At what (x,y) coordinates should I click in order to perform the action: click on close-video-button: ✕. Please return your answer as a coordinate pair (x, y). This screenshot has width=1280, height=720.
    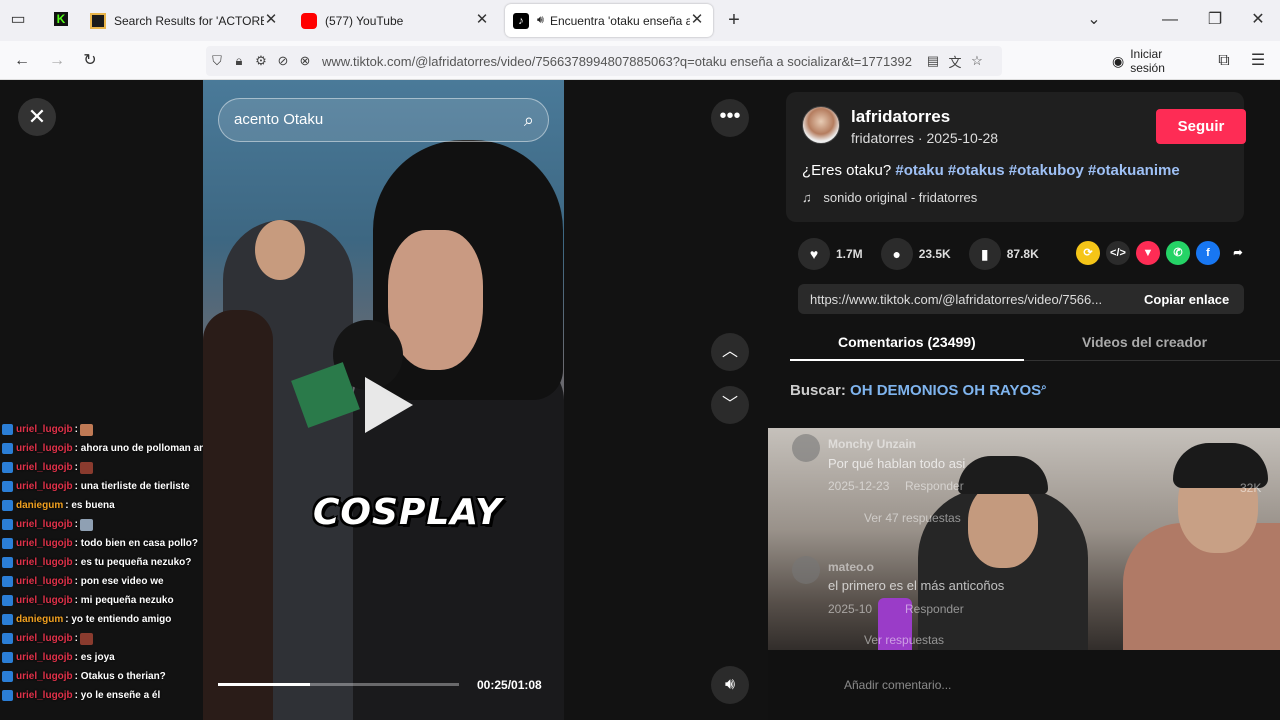
    Looking at the image, I should click on (37, 117).